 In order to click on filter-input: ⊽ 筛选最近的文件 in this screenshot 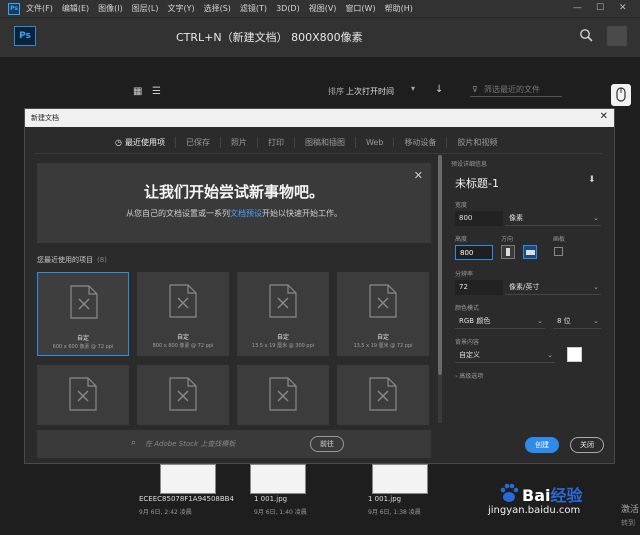, I will do `click(516, 90)`.